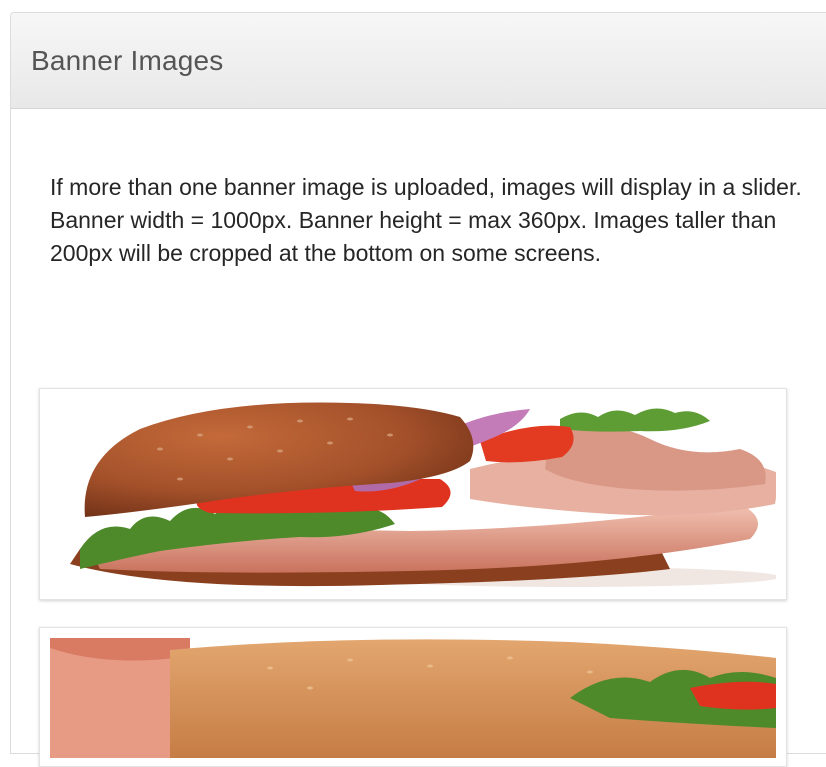  I want to click on sandwich-banner-image, so click(413, 698).